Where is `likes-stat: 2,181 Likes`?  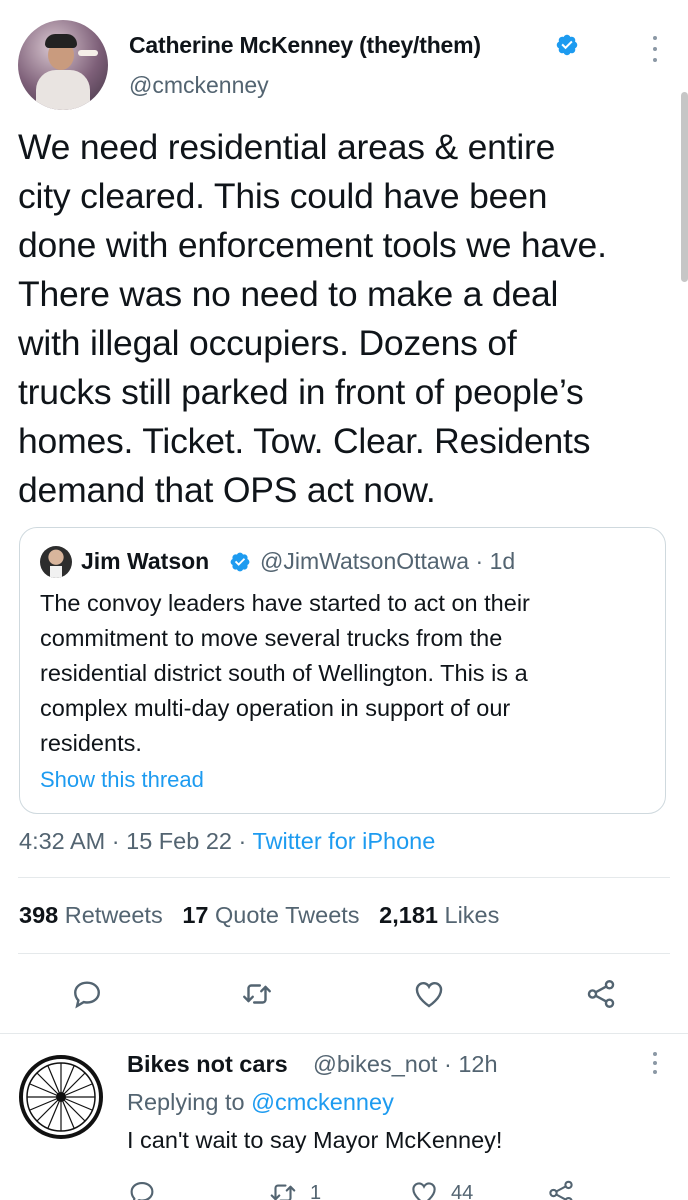 likes-stat: 2,181 Likes is located at coordinates (439, 915).